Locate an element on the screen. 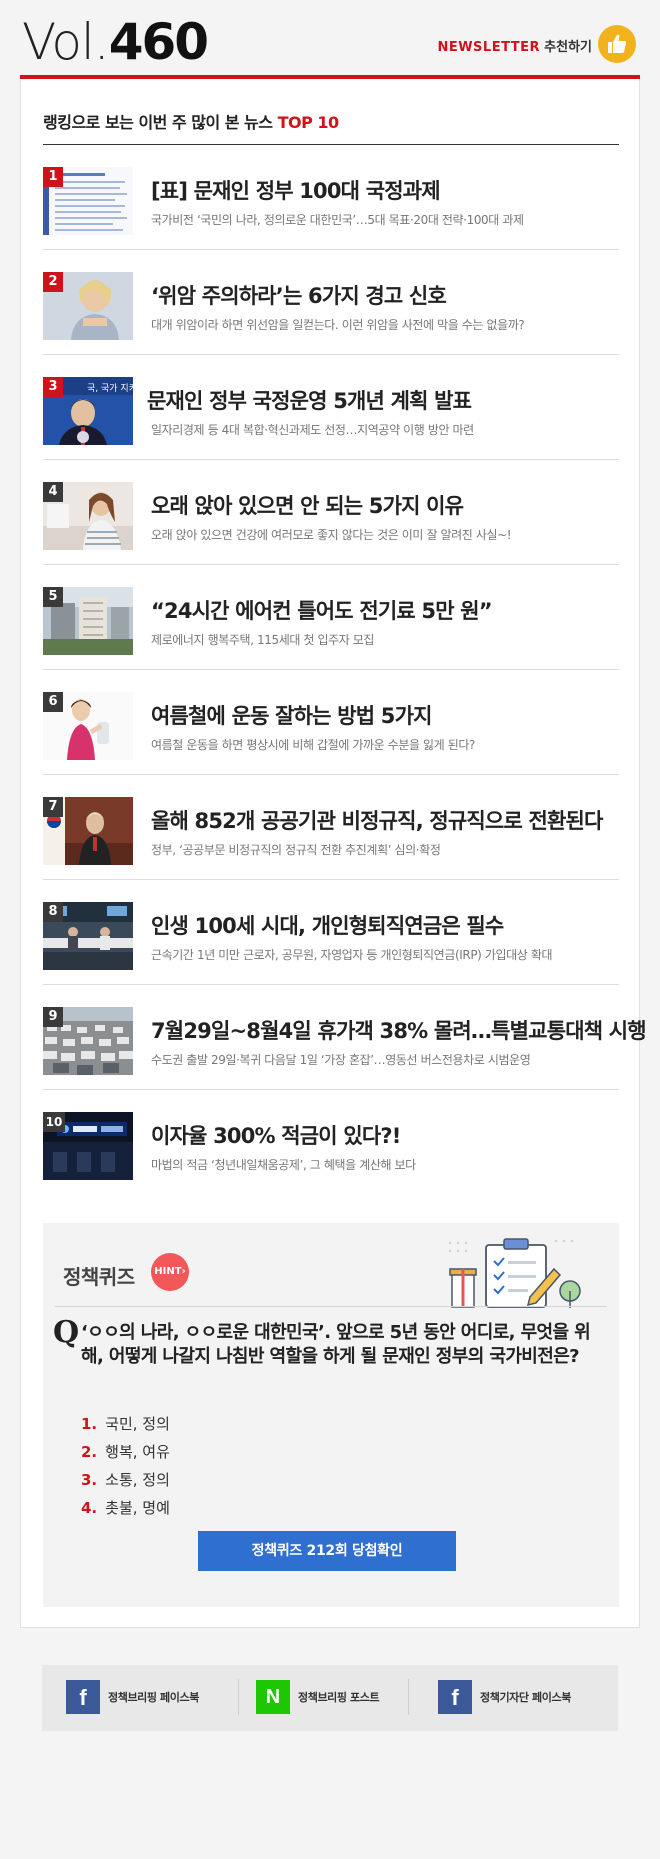 This screenshot has width=660, height=1859. question-mark-q: Q is located at coordinates (66, 1332).